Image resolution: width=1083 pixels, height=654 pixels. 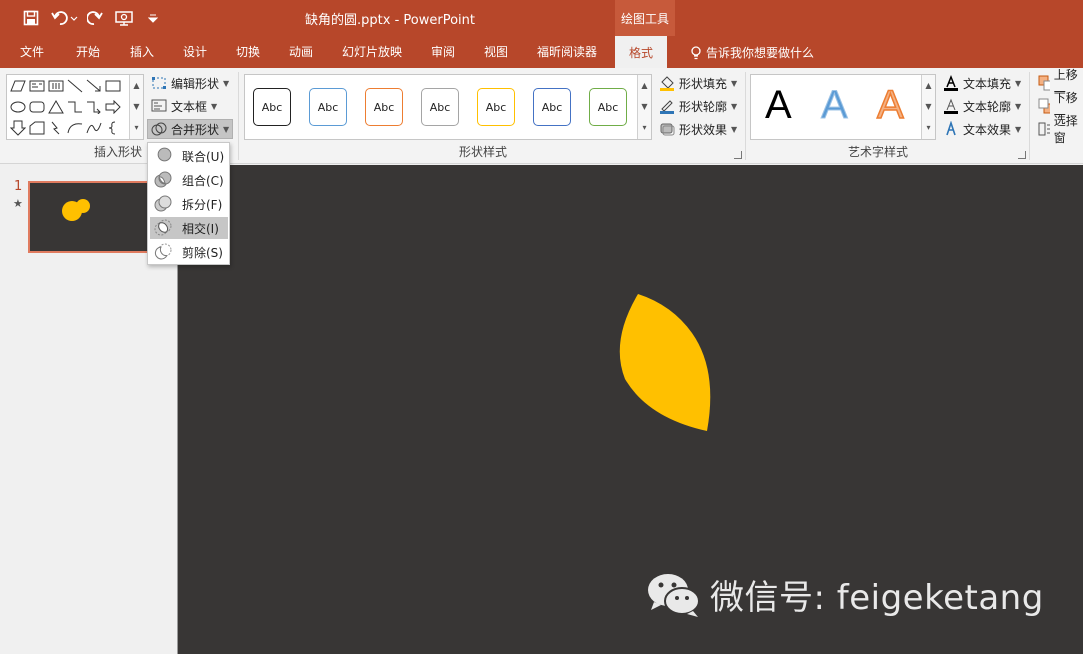 I want to click on line-icon, so click(x=75, y=86).